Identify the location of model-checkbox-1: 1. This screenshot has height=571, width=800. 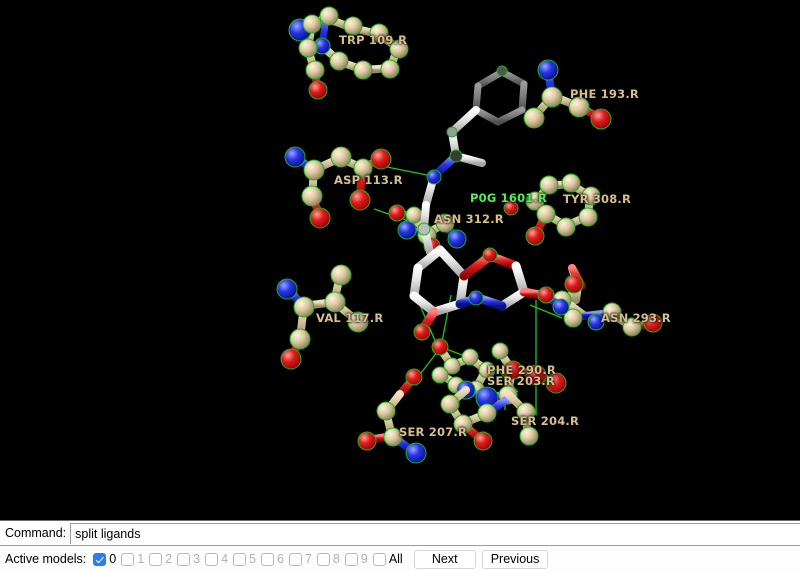
(132, 559).